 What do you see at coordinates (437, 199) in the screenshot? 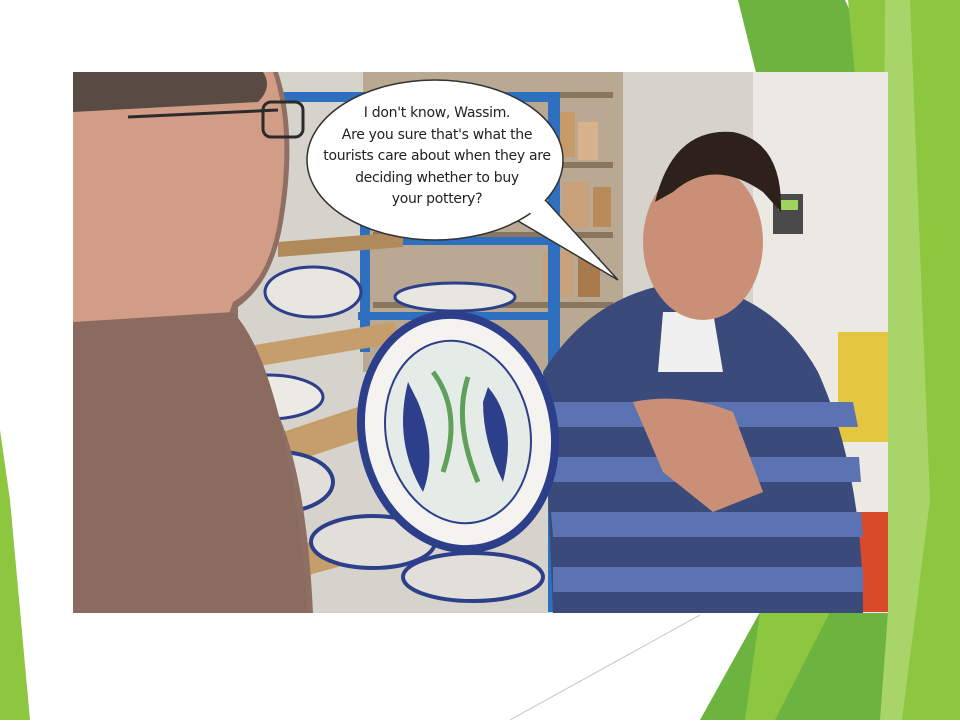
I see `speech-line: your pottery?` at bounding box center [437, 199].